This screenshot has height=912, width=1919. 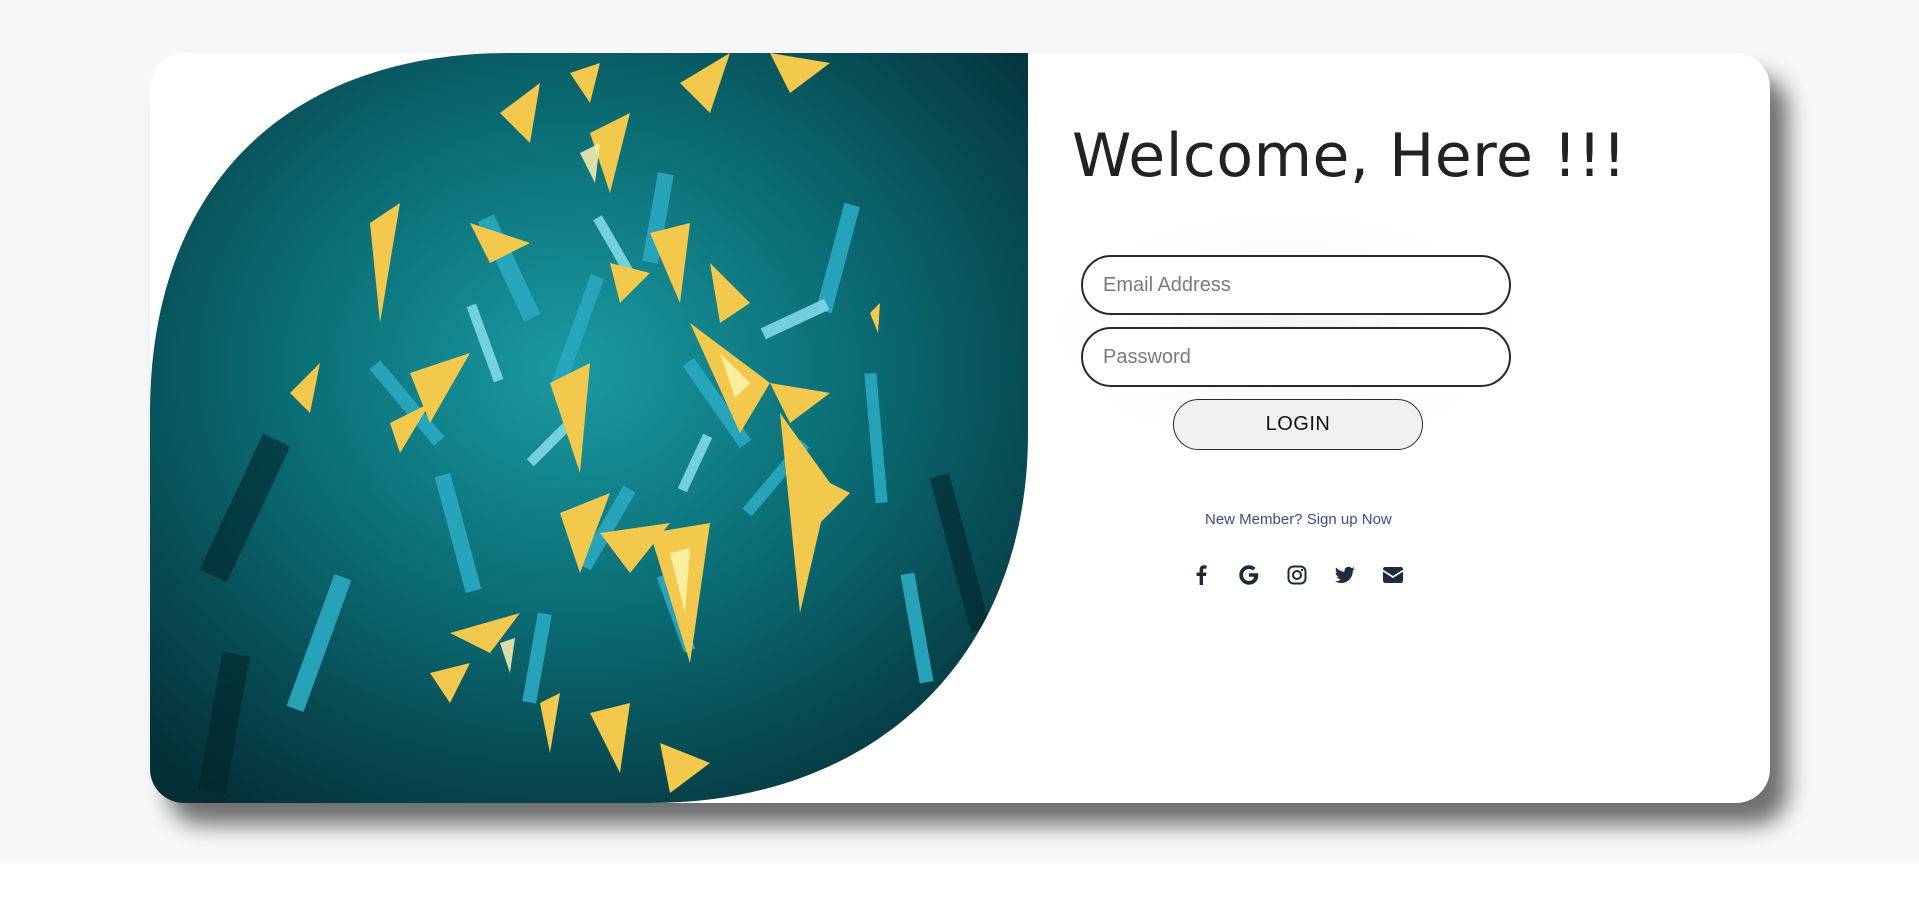 What do you see at coordinates (1249, 575) in the screenshot?
I see `google-icon` at bounding box center [1249, 575].